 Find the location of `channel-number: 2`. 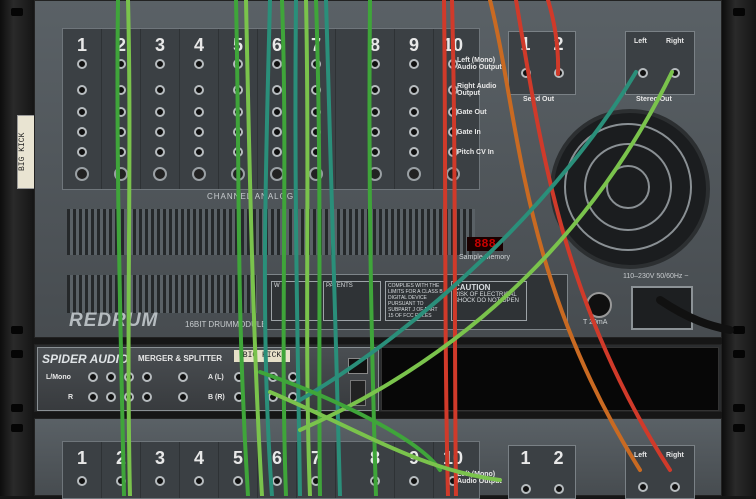

channel-number: 2 is located at coordinates (120, 458).